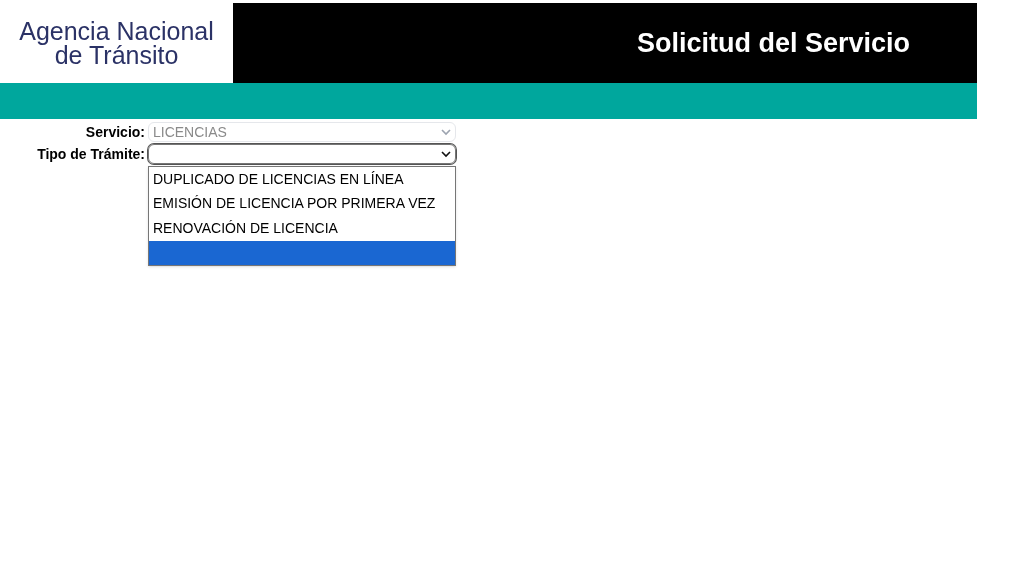 The width and height of the screenshot is (1024, 576). I want to click on field-label: Servicio:, so click(114, 132).